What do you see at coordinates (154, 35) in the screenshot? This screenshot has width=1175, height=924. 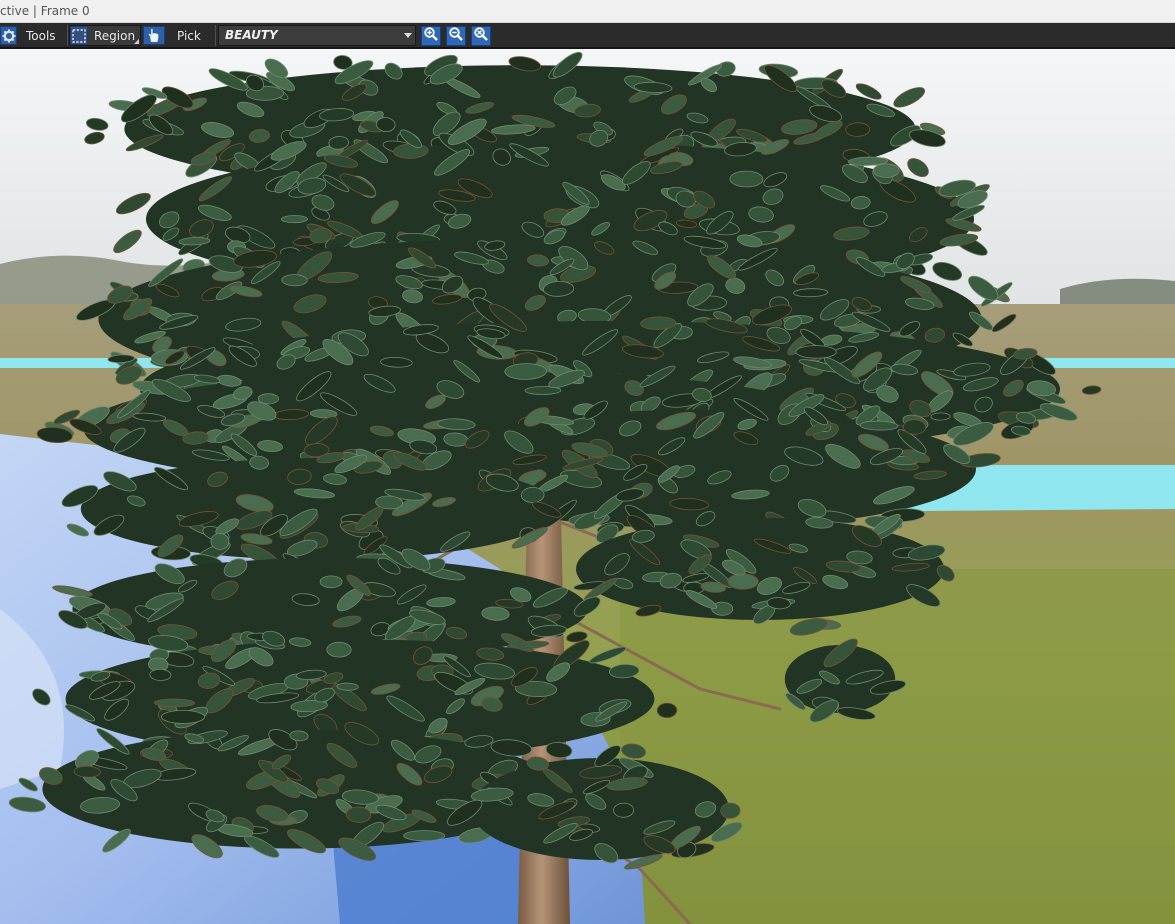 I see `hand-pointer-icon` at bounding box center [154, 35].